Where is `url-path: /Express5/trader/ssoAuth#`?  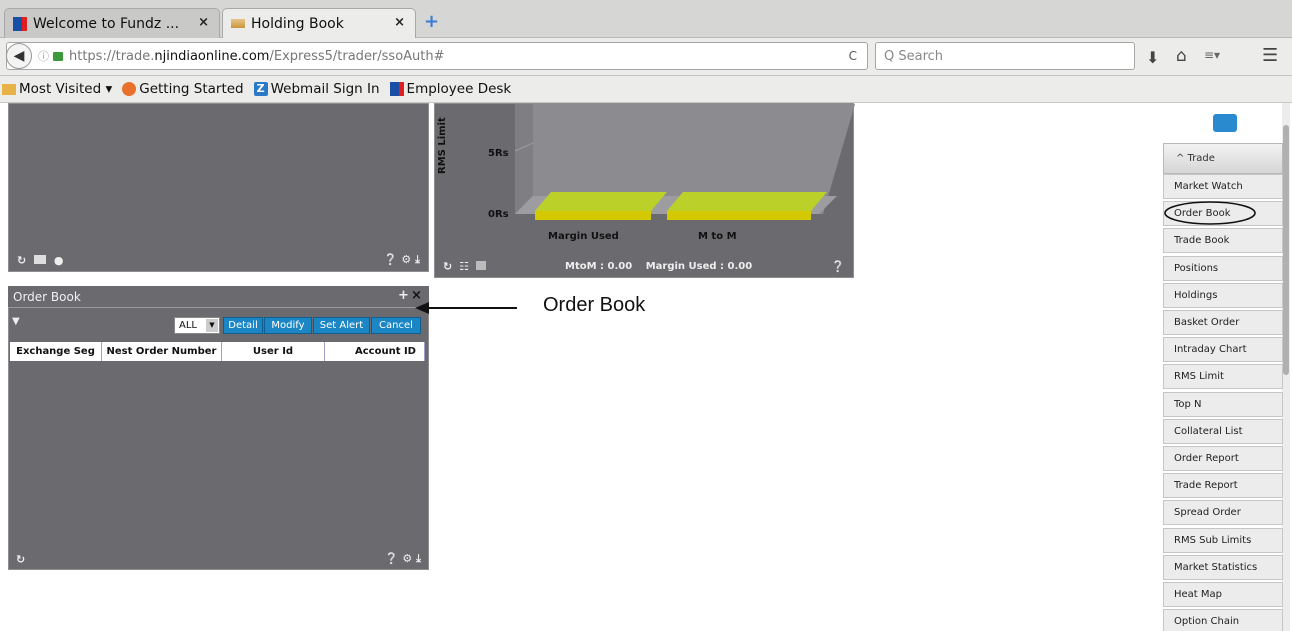 url-path: /Express5/trader/ssoAuth# is located at coordinates (357, 56).